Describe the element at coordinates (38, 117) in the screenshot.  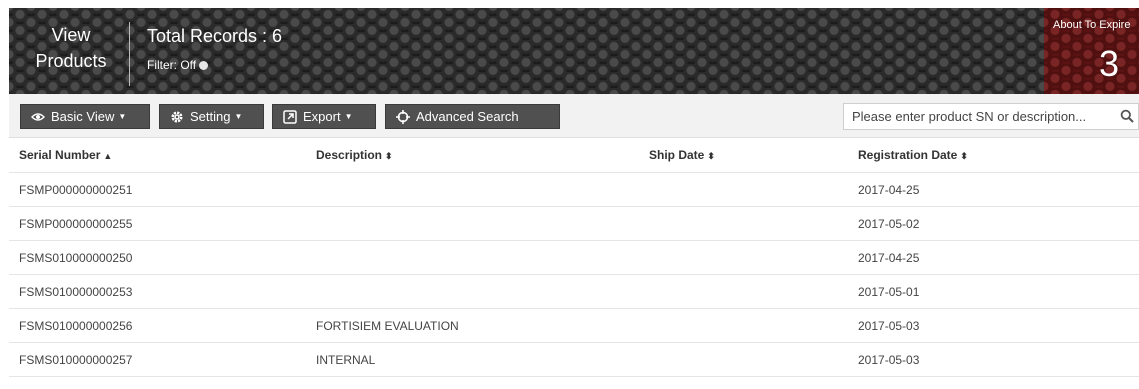
I see `eye-icon` at that location.